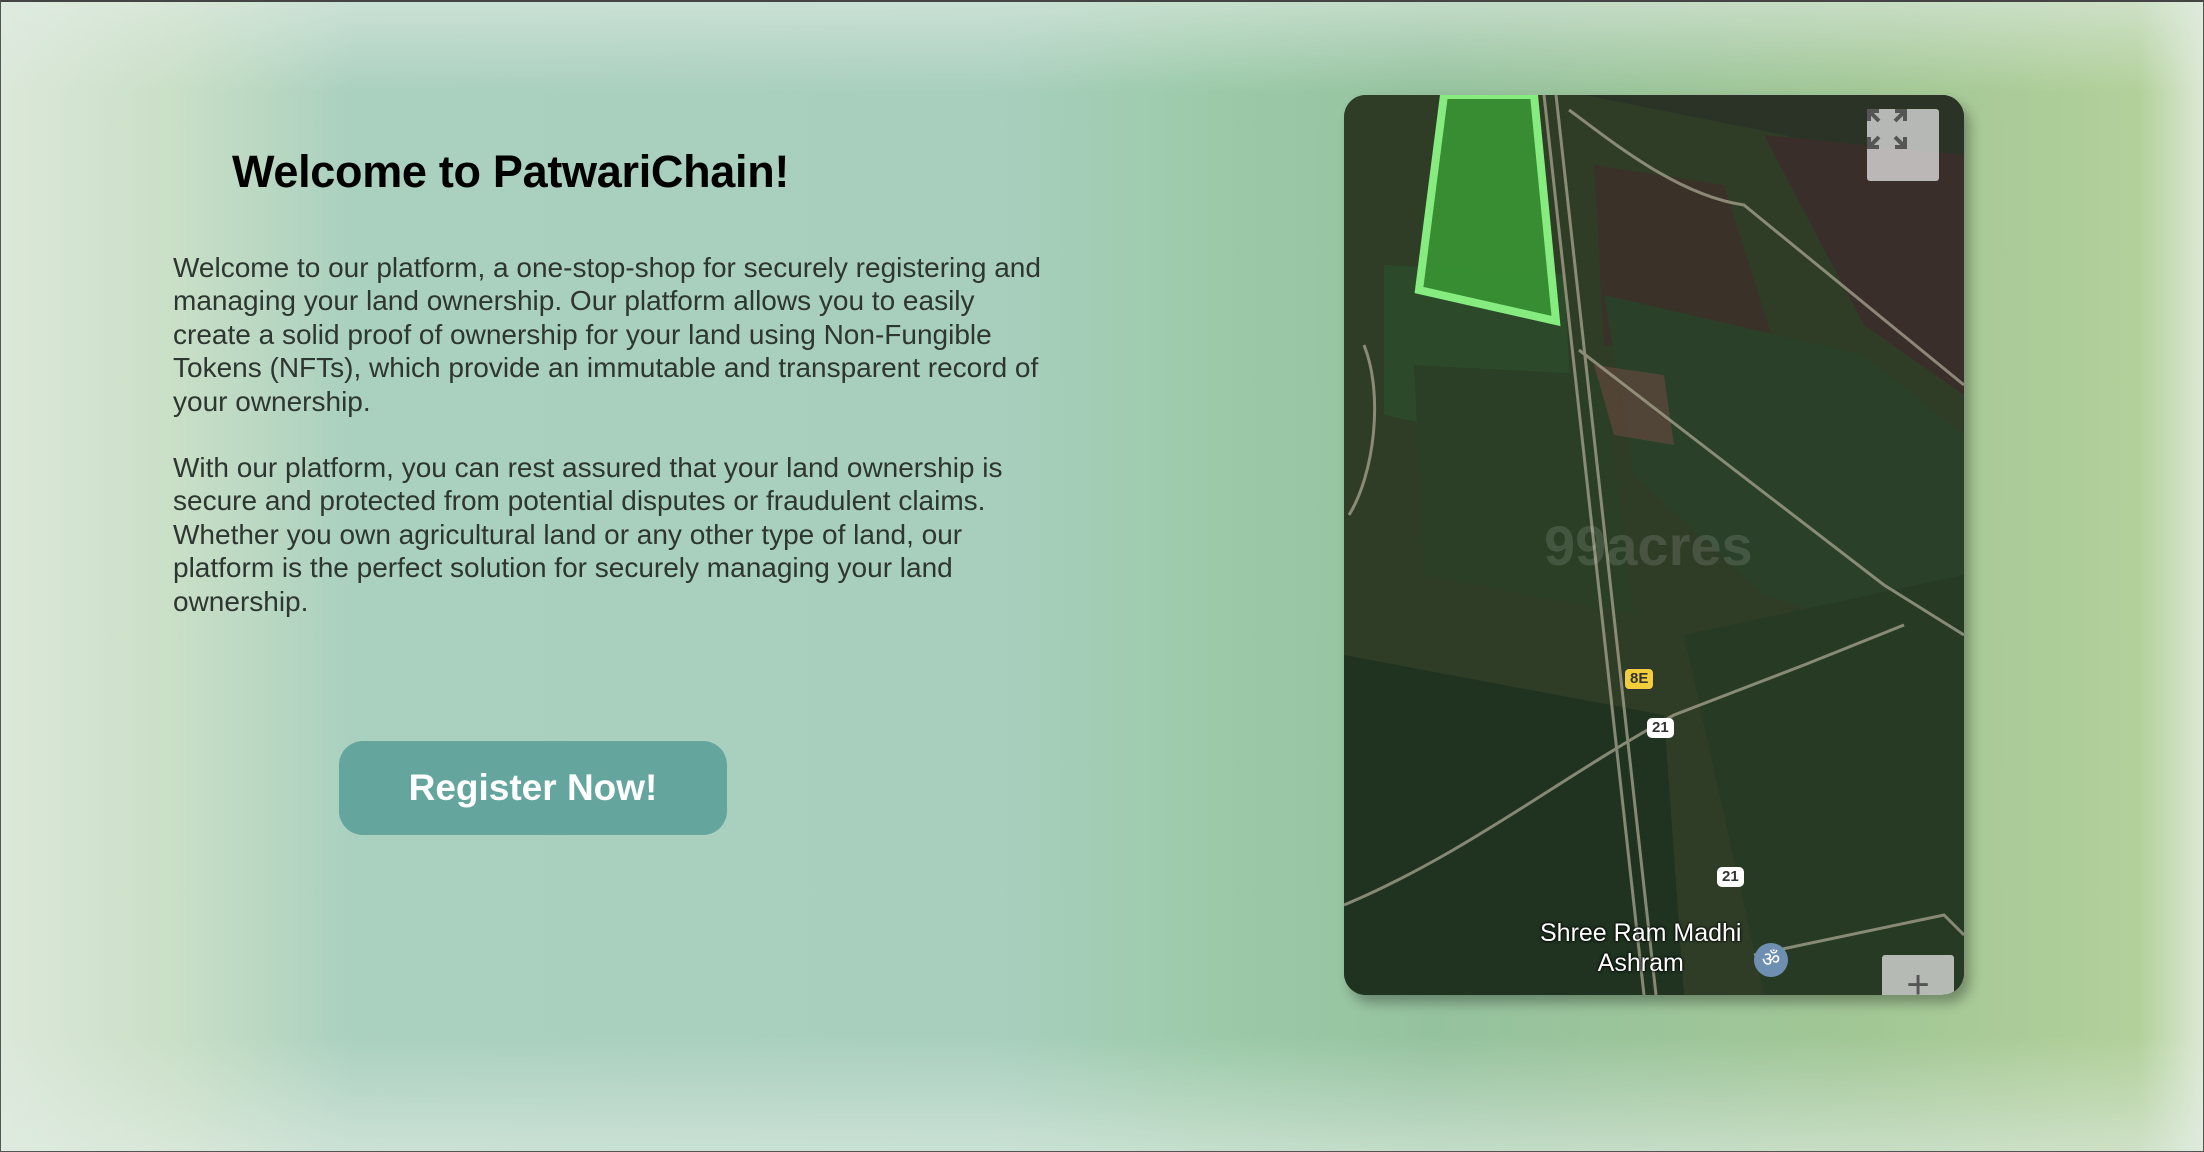 This screenshot has height=1152, width=2204. What do you see at coordinates (1487, 211) in the screenshot?
I see `land-plot-outline` at bounding box center [1487, 211].